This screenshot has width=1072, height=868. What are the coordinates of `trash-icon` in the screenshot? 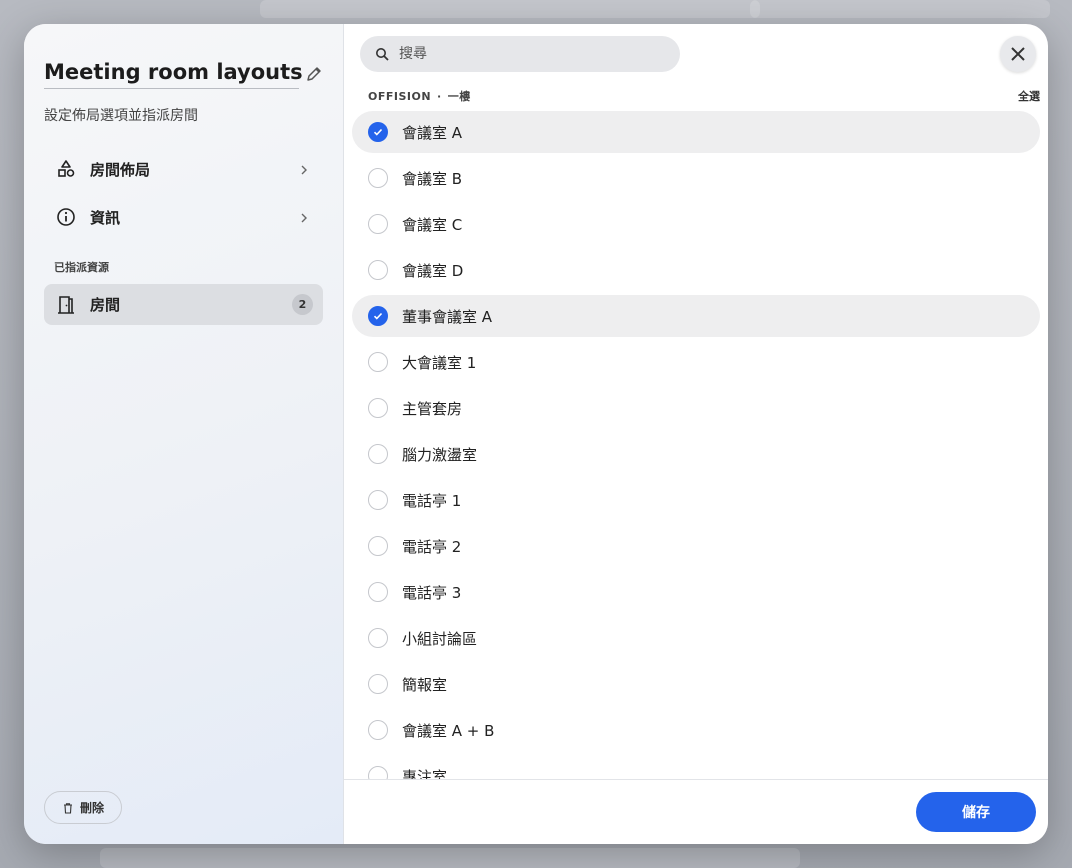 It's located at (67, 808).